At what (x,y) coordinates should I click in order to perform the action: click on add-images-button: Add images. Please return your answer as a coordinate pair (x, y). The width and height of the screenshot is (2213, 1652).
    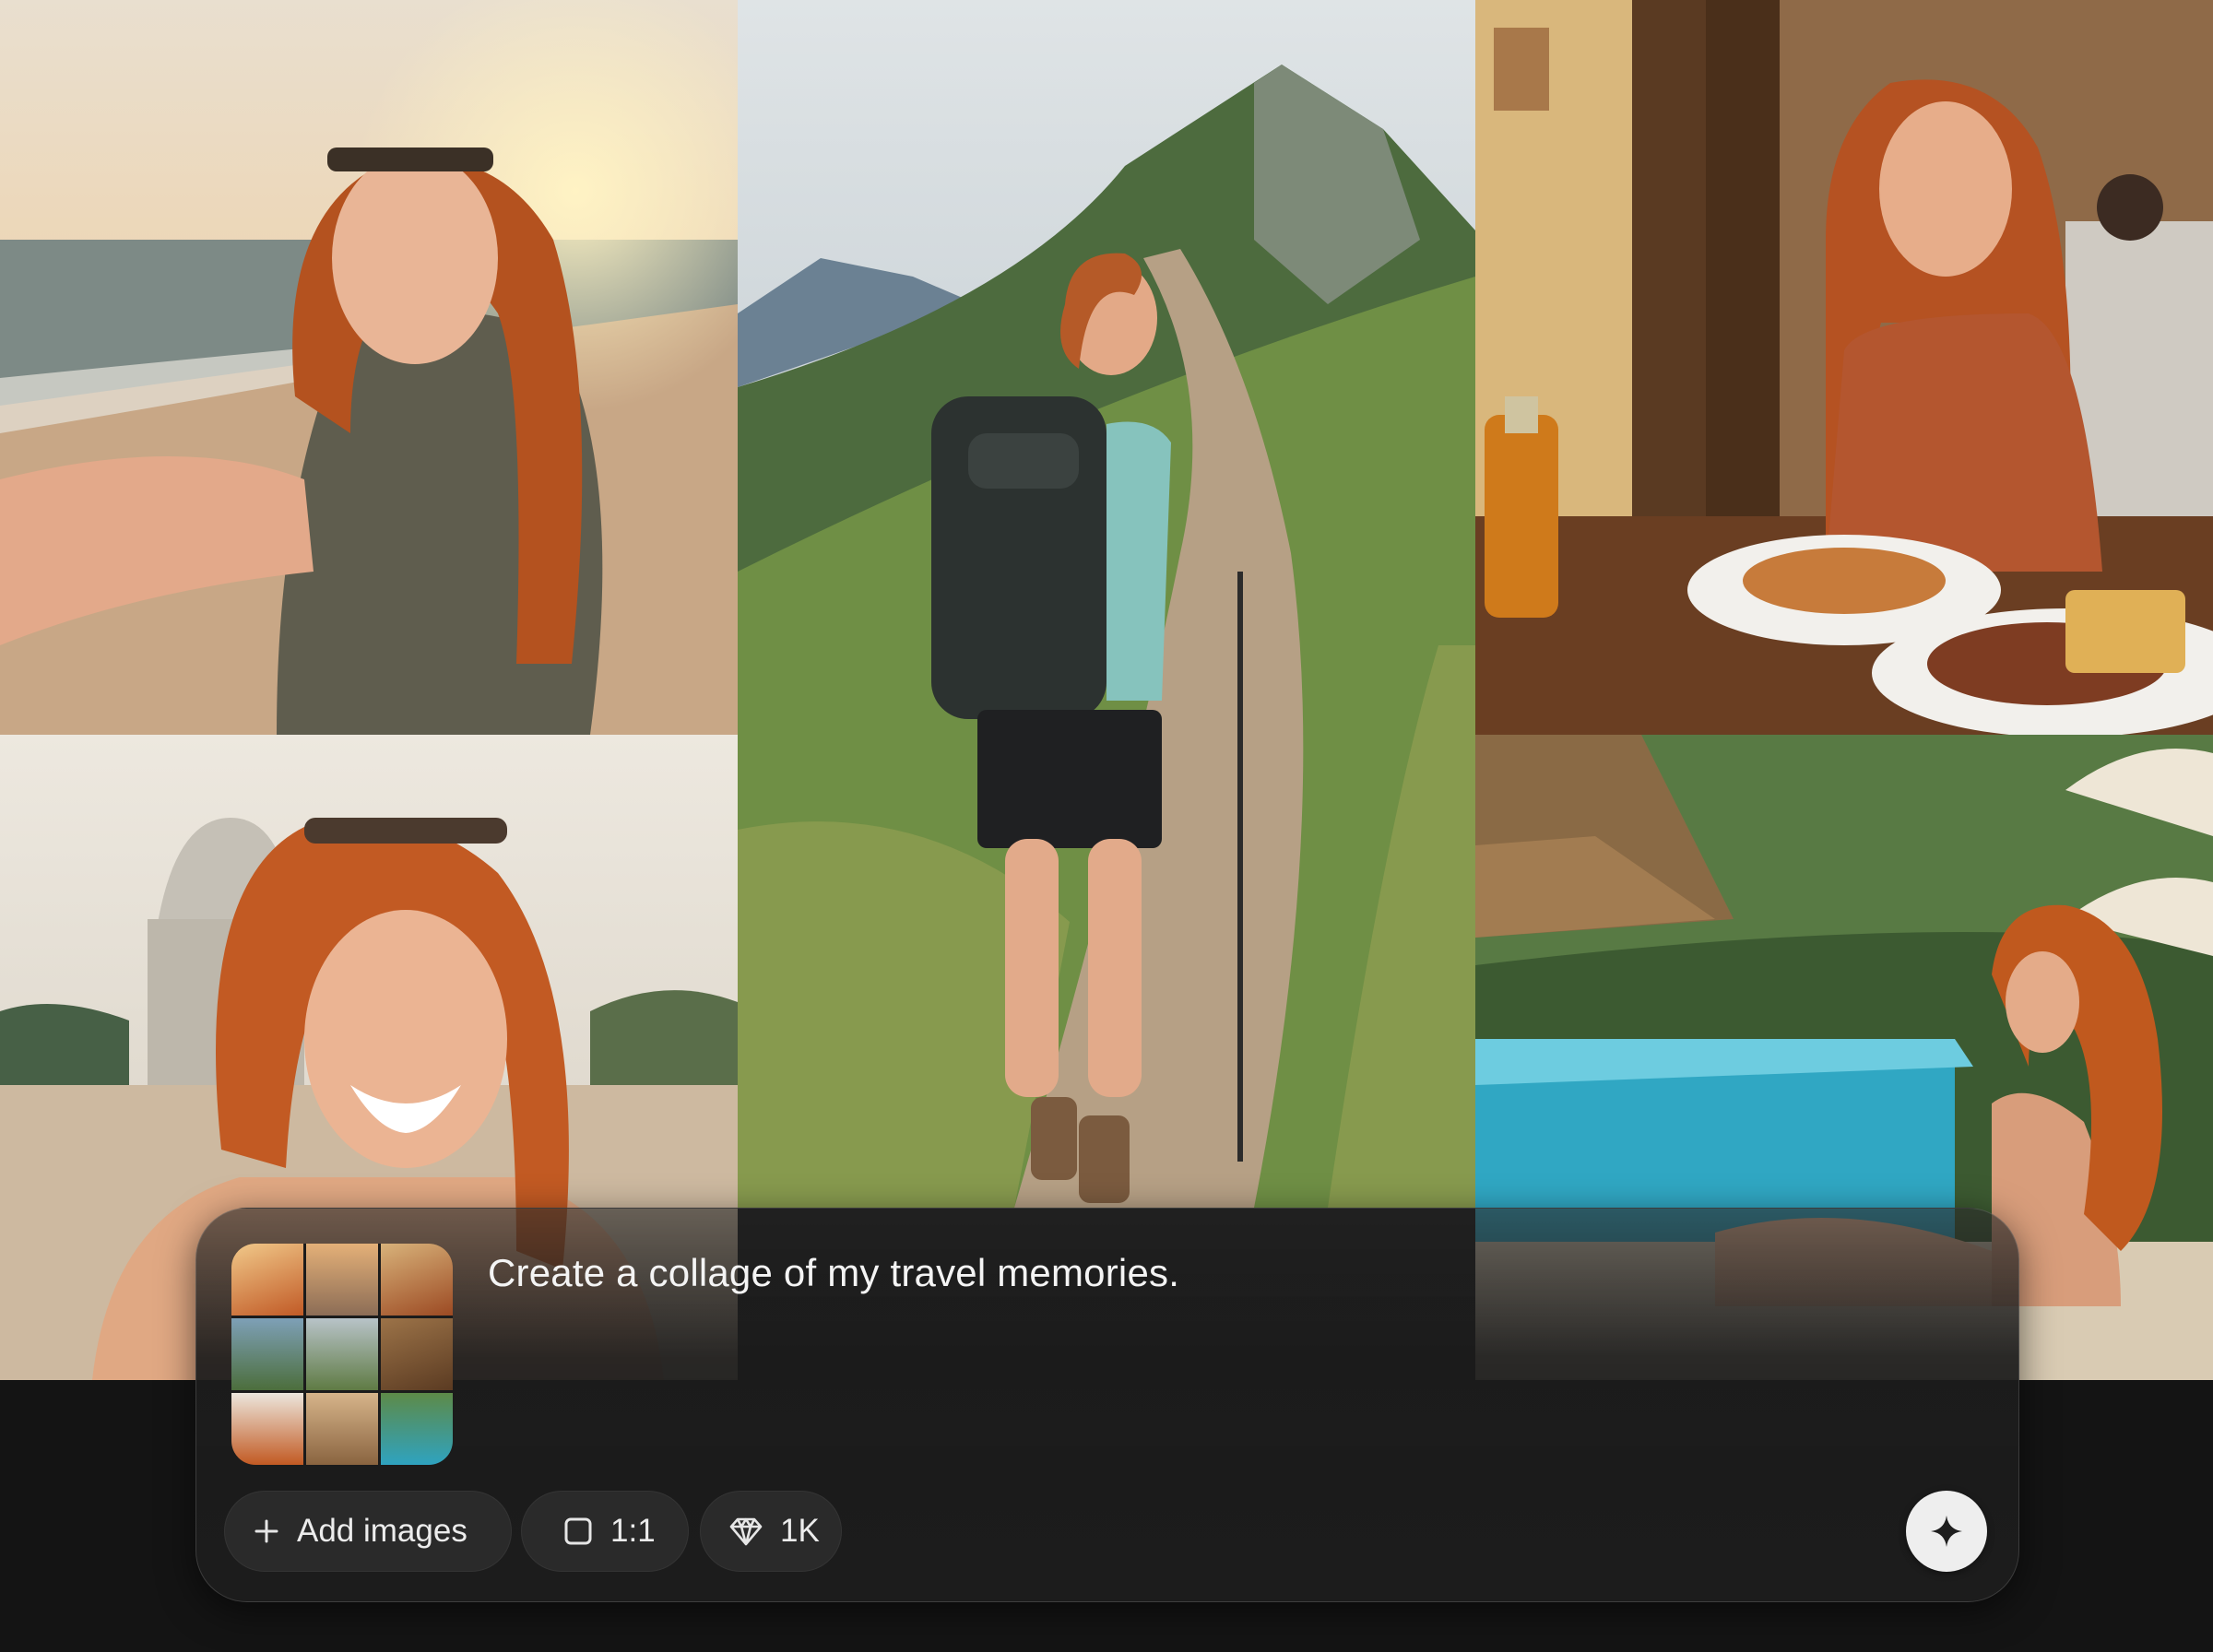
    Looking at the image, I should click on (368, 1531).